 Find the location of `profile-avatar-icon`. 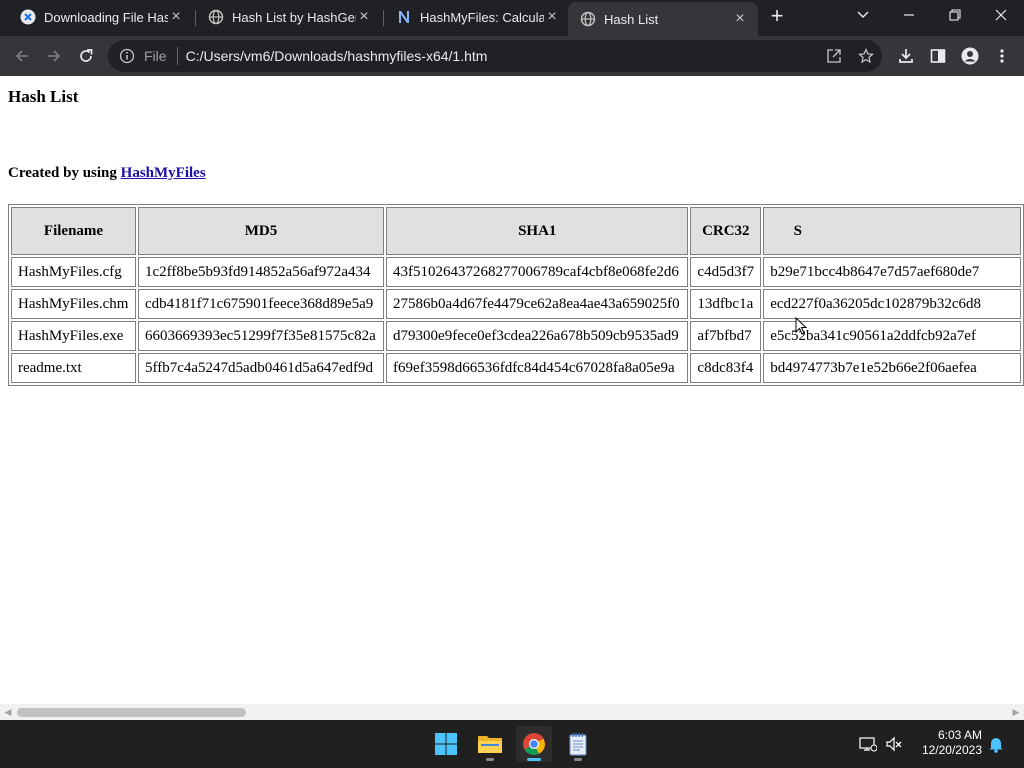

profile-avatar-icon is located at coordinates (970, 56).